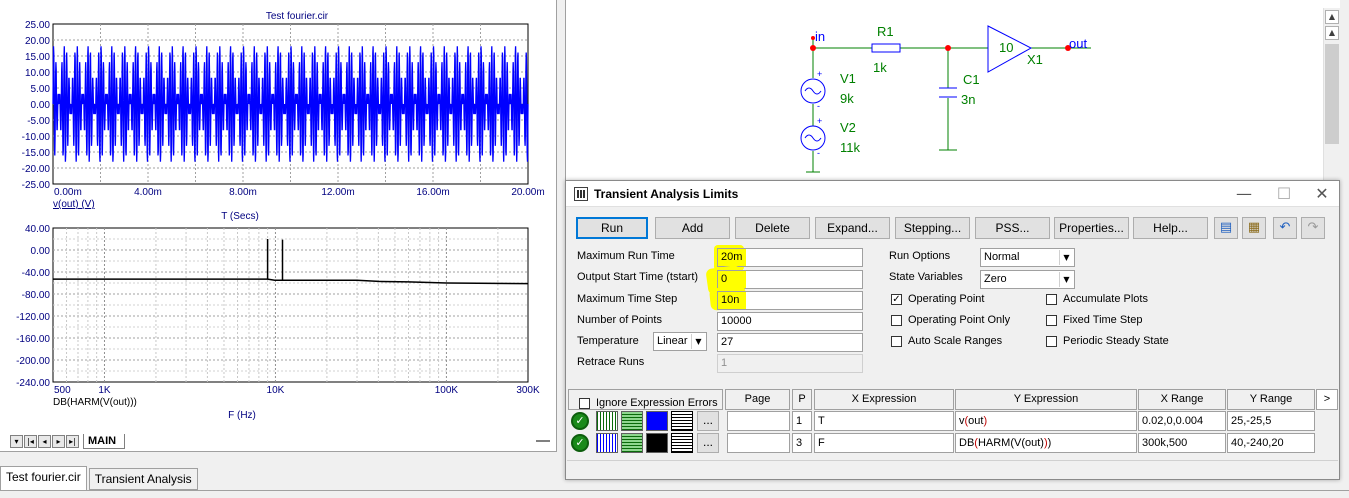 This screenshot has height=498, width=1349. What do you see at coordinates (971, 79) in the screenshot?
I see `c1-label: C1` at bounding box center [971, 79].